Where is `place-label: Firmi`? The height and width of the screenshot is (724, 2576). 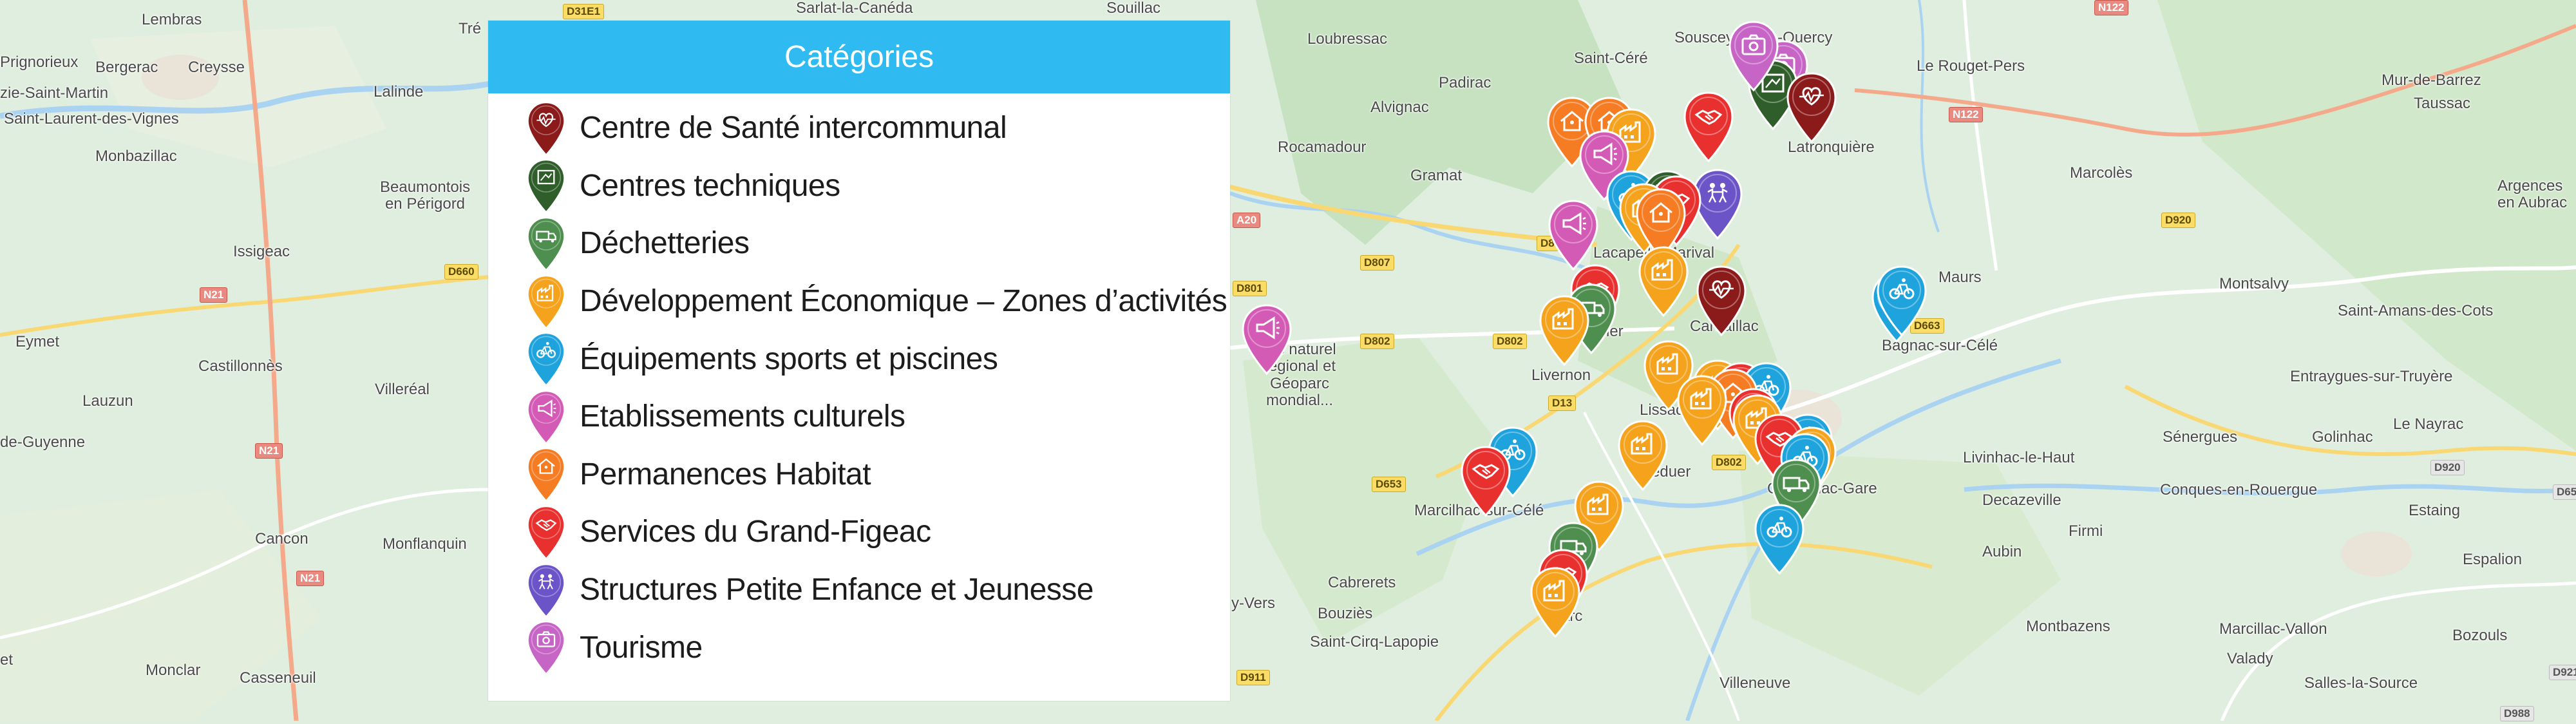 place-label: Firmi is located at coordinates (2086, 531).